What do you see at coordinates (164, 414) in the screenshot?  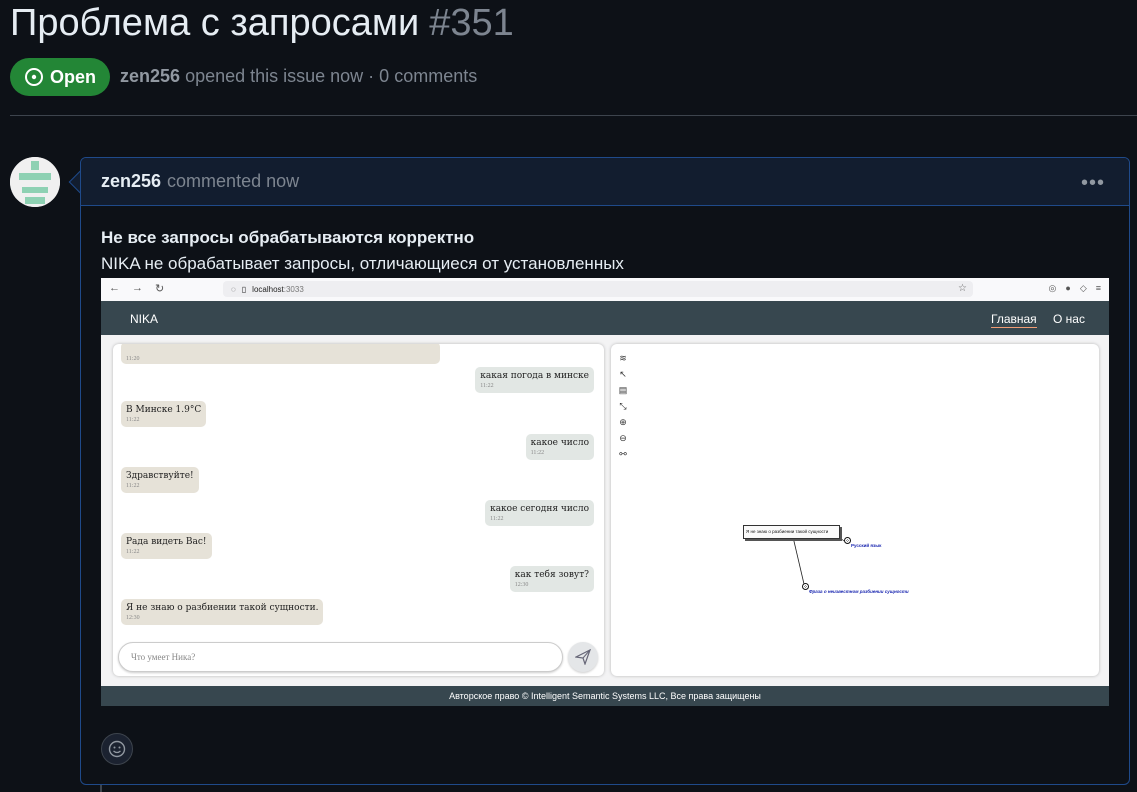 I see `chat-message: В Минске 1.9°C 11:22` at bounding box center [164, 414].